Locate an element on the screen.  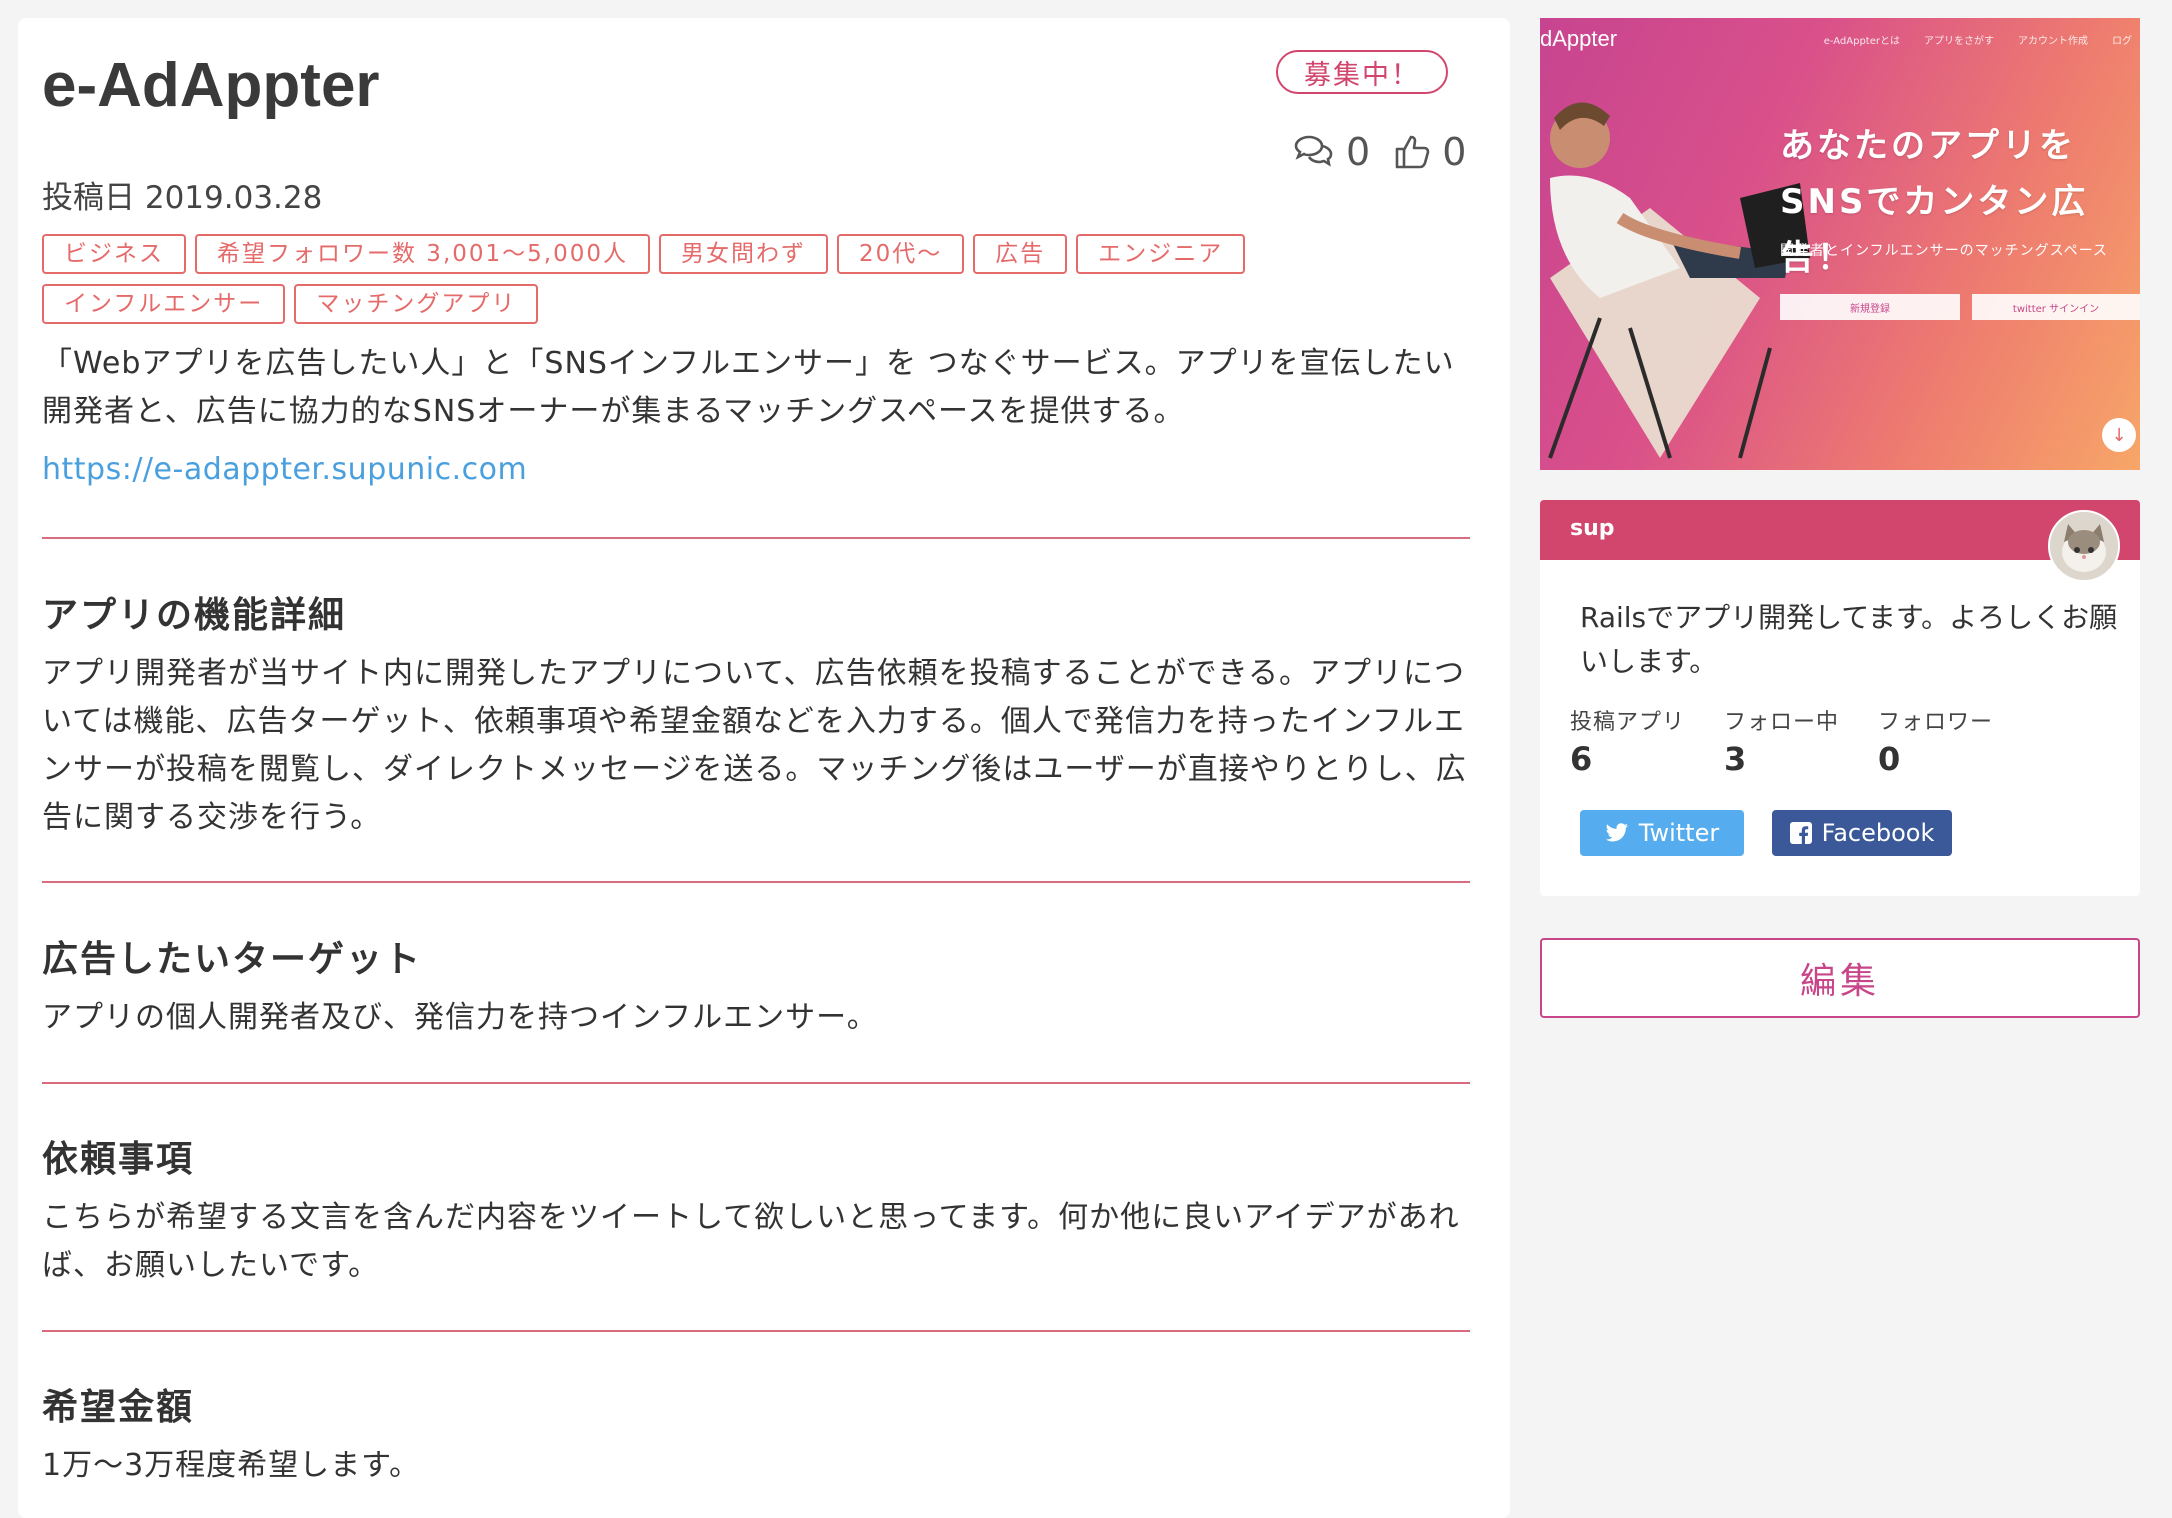
twitter-button-label: Twitter is located at coordinates (1679, 833).